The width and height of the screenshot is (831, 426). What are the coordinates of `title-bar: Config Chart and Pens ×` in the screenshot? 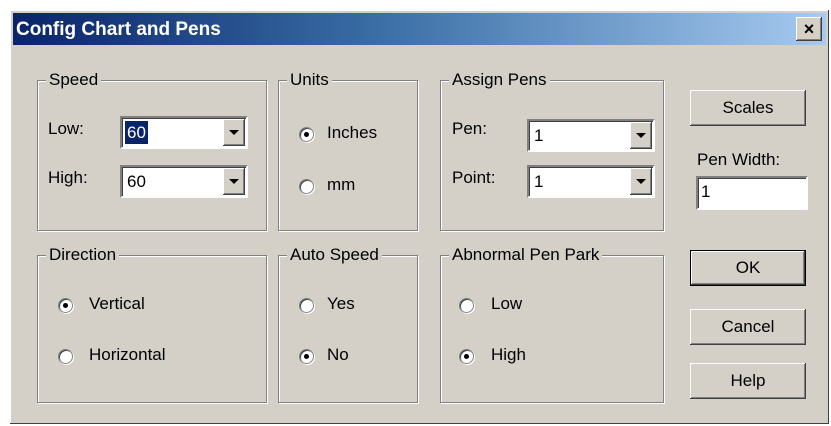 It's located at (419, 29).